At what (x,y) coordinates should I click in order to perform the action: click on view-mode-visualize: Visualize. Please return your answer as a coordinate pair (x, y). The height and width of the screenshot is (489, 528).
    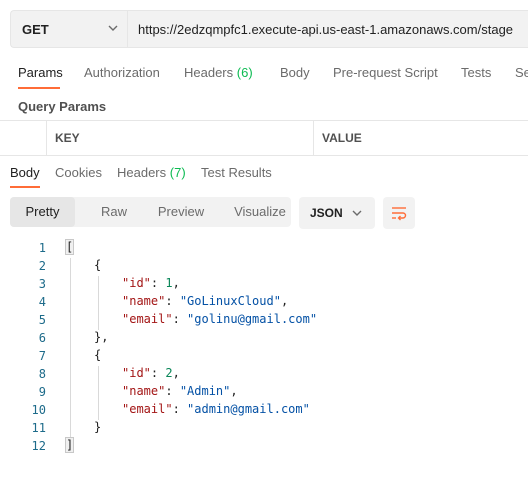
    Looking at the image, I should click on (260, 212).